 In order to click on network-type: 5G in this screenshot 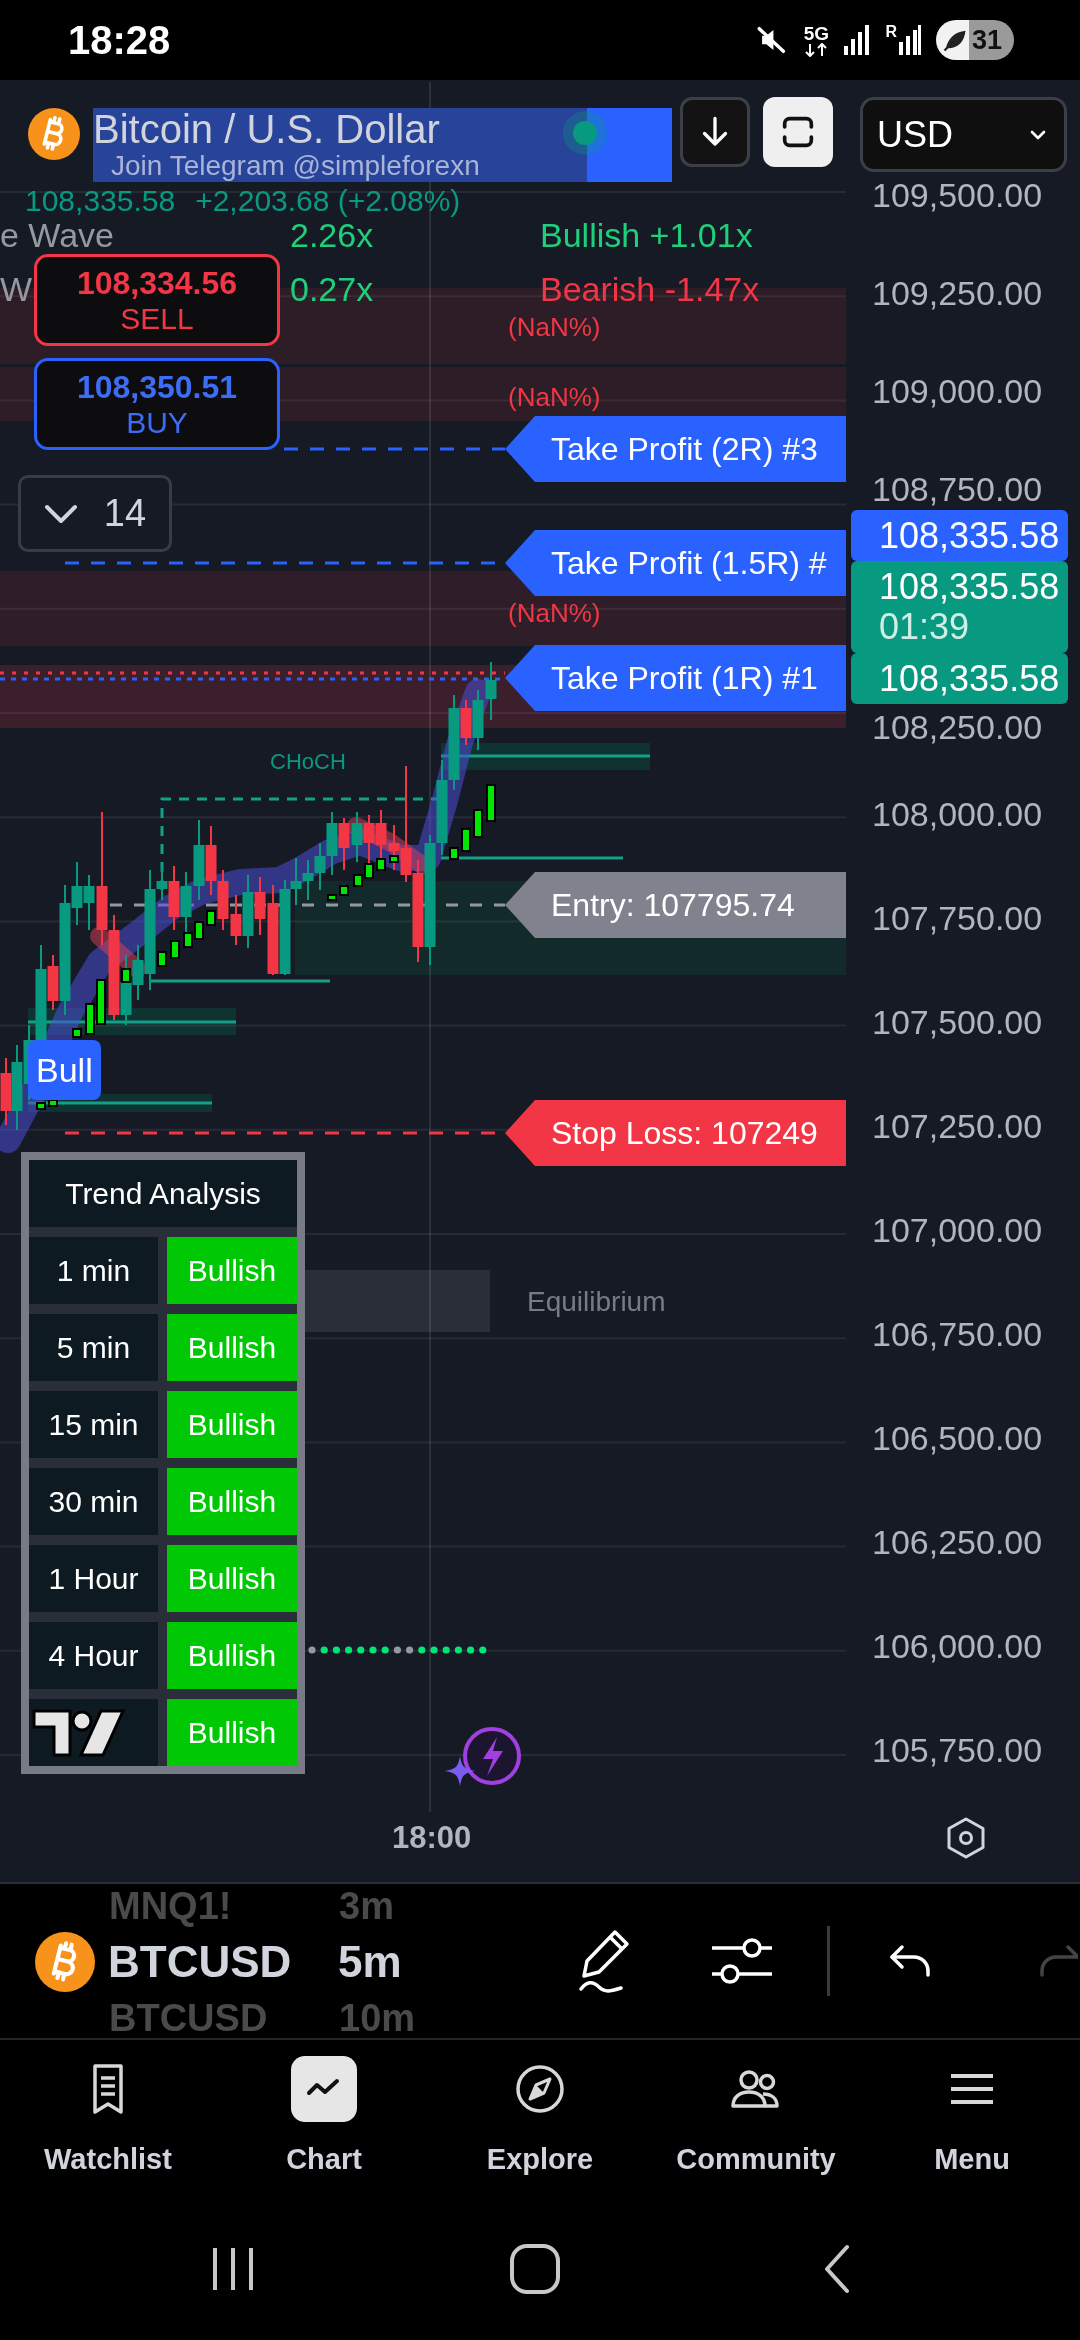, I will do `click(816, 33)`.